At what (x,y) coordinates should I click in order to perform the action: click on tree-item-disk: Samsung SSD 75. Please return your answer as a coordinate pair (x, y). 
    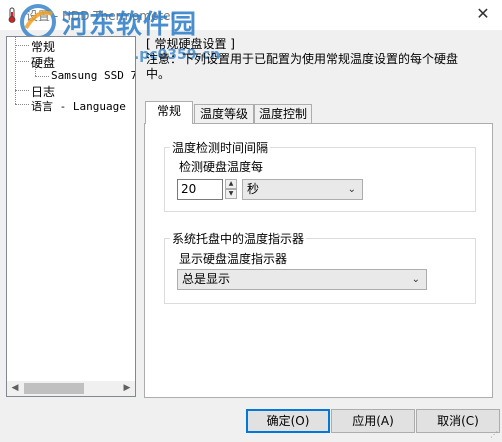
    Looking at the image, I should click on (93, 75).